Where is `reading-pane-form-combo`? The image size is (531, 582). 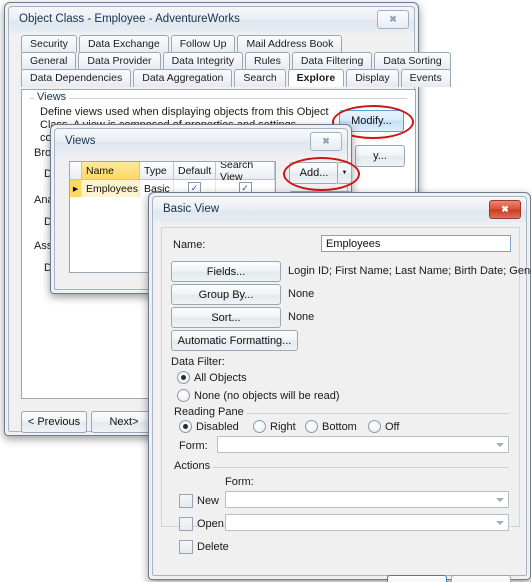
reading-pane-form-combo is located at coordinates (363, 444).